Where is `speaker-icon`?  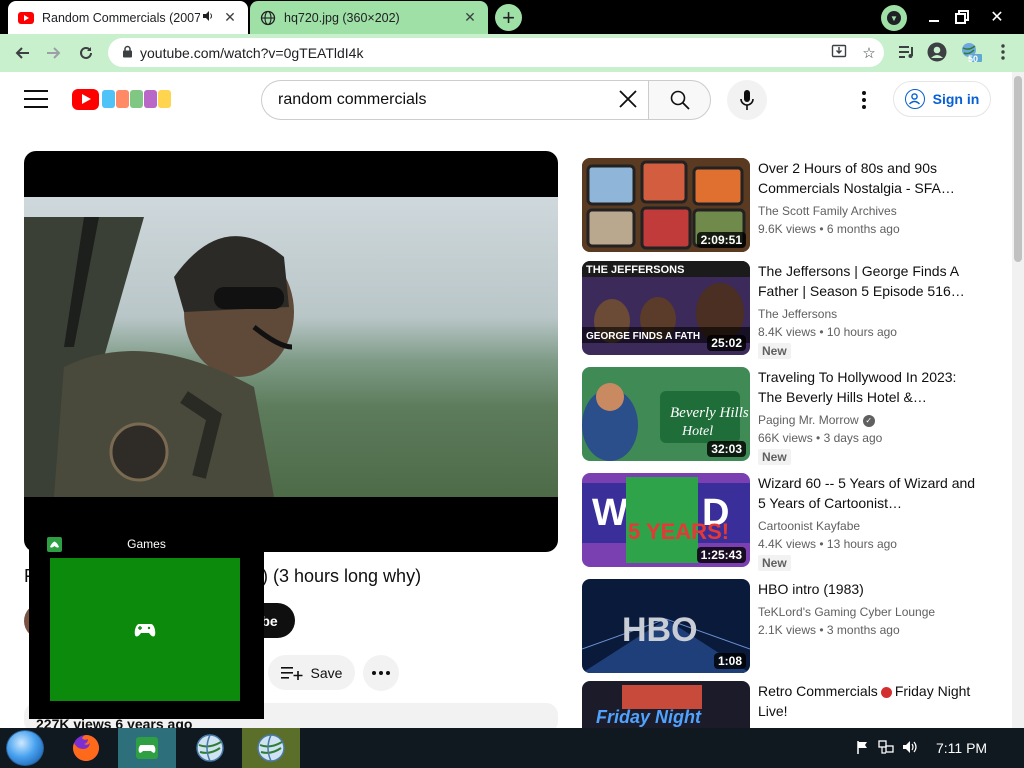
speaker-icon is located at coordinates (208, 17).